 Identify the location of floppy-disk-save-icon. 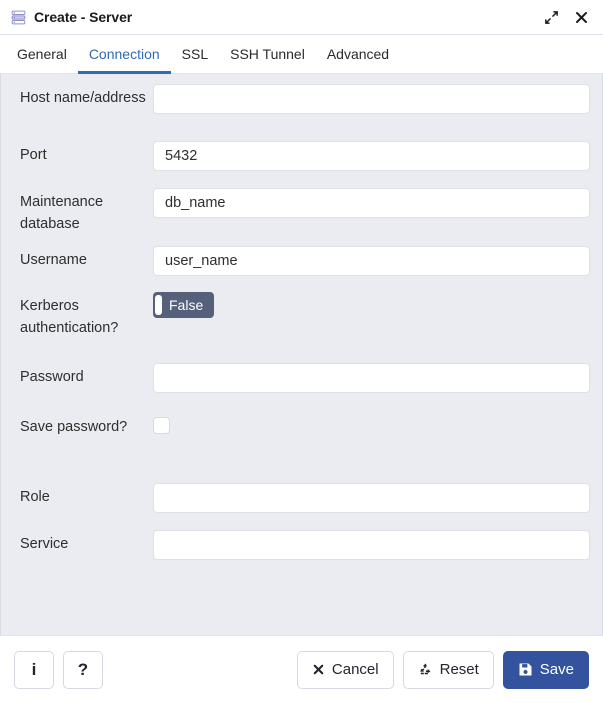
(525, 669).